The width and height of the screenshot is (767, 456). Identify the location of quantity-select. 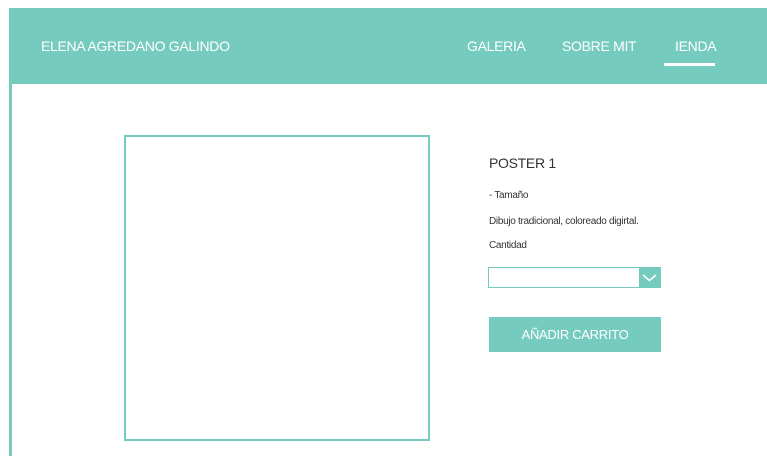
(574, 277).